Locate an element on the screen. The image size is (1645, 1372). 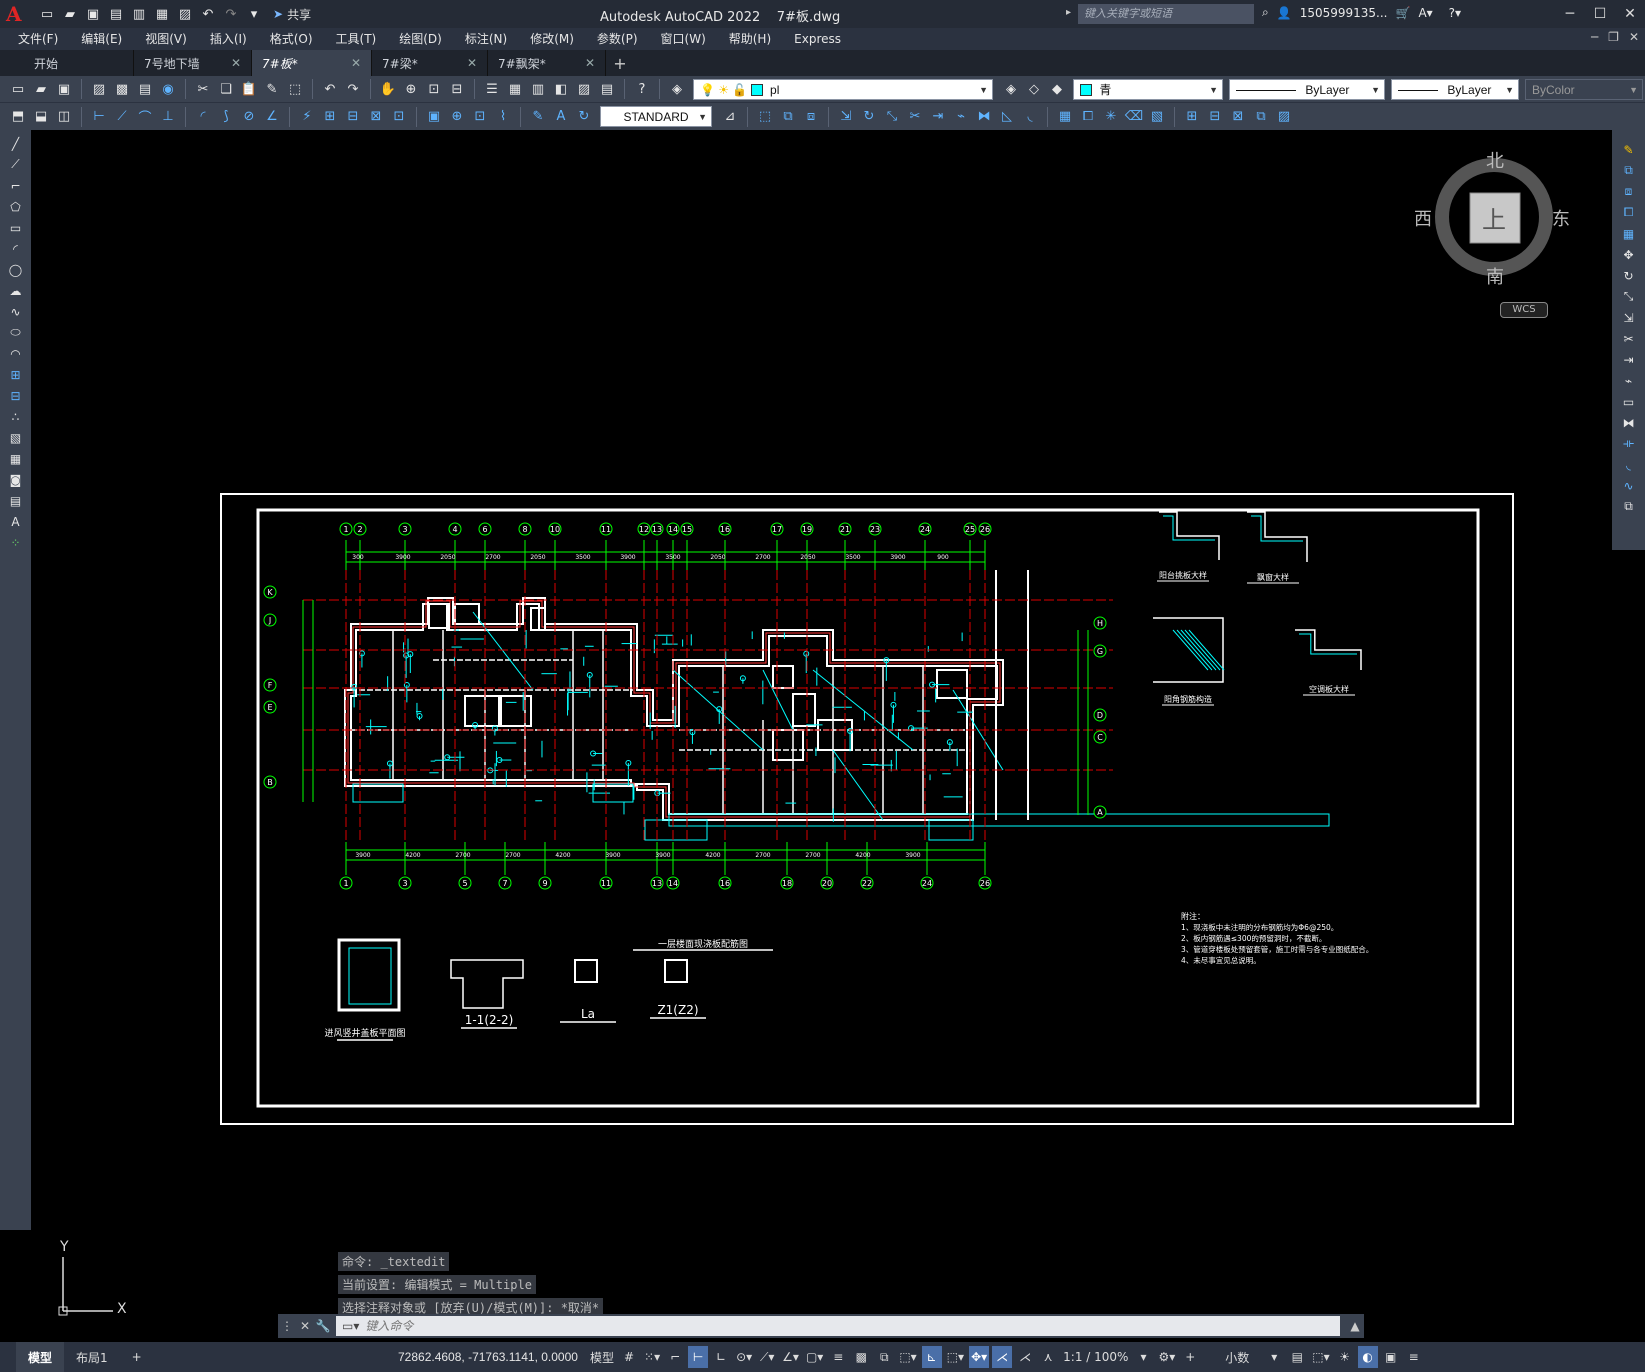
search-input: 键入关键字或短语 is located at coordinates (1166, 14).